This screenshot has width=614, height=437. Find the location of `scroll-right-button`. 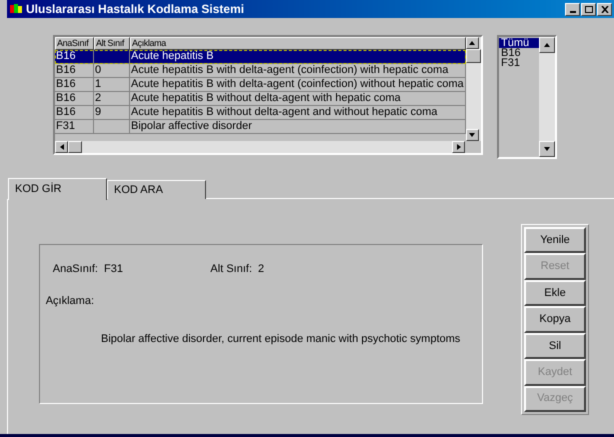

scroll-right-button is located at coordinates (458, 147).